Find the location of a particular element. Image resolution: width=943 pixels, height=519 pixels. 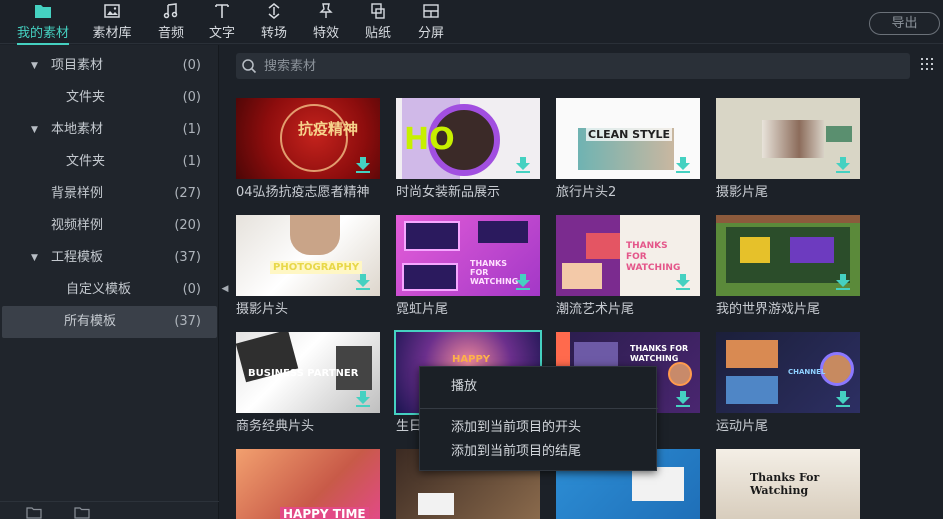

menu-item-add-to-end: 添加到当前项目的结尾 is located at coordinates (539, 452).